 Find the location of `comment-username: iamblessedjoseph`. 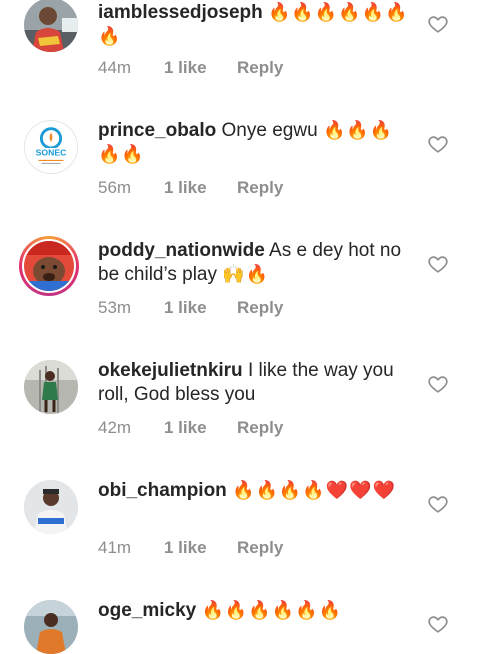

comment-username: iamblessedjoseph is located at coordinates (180, 12).